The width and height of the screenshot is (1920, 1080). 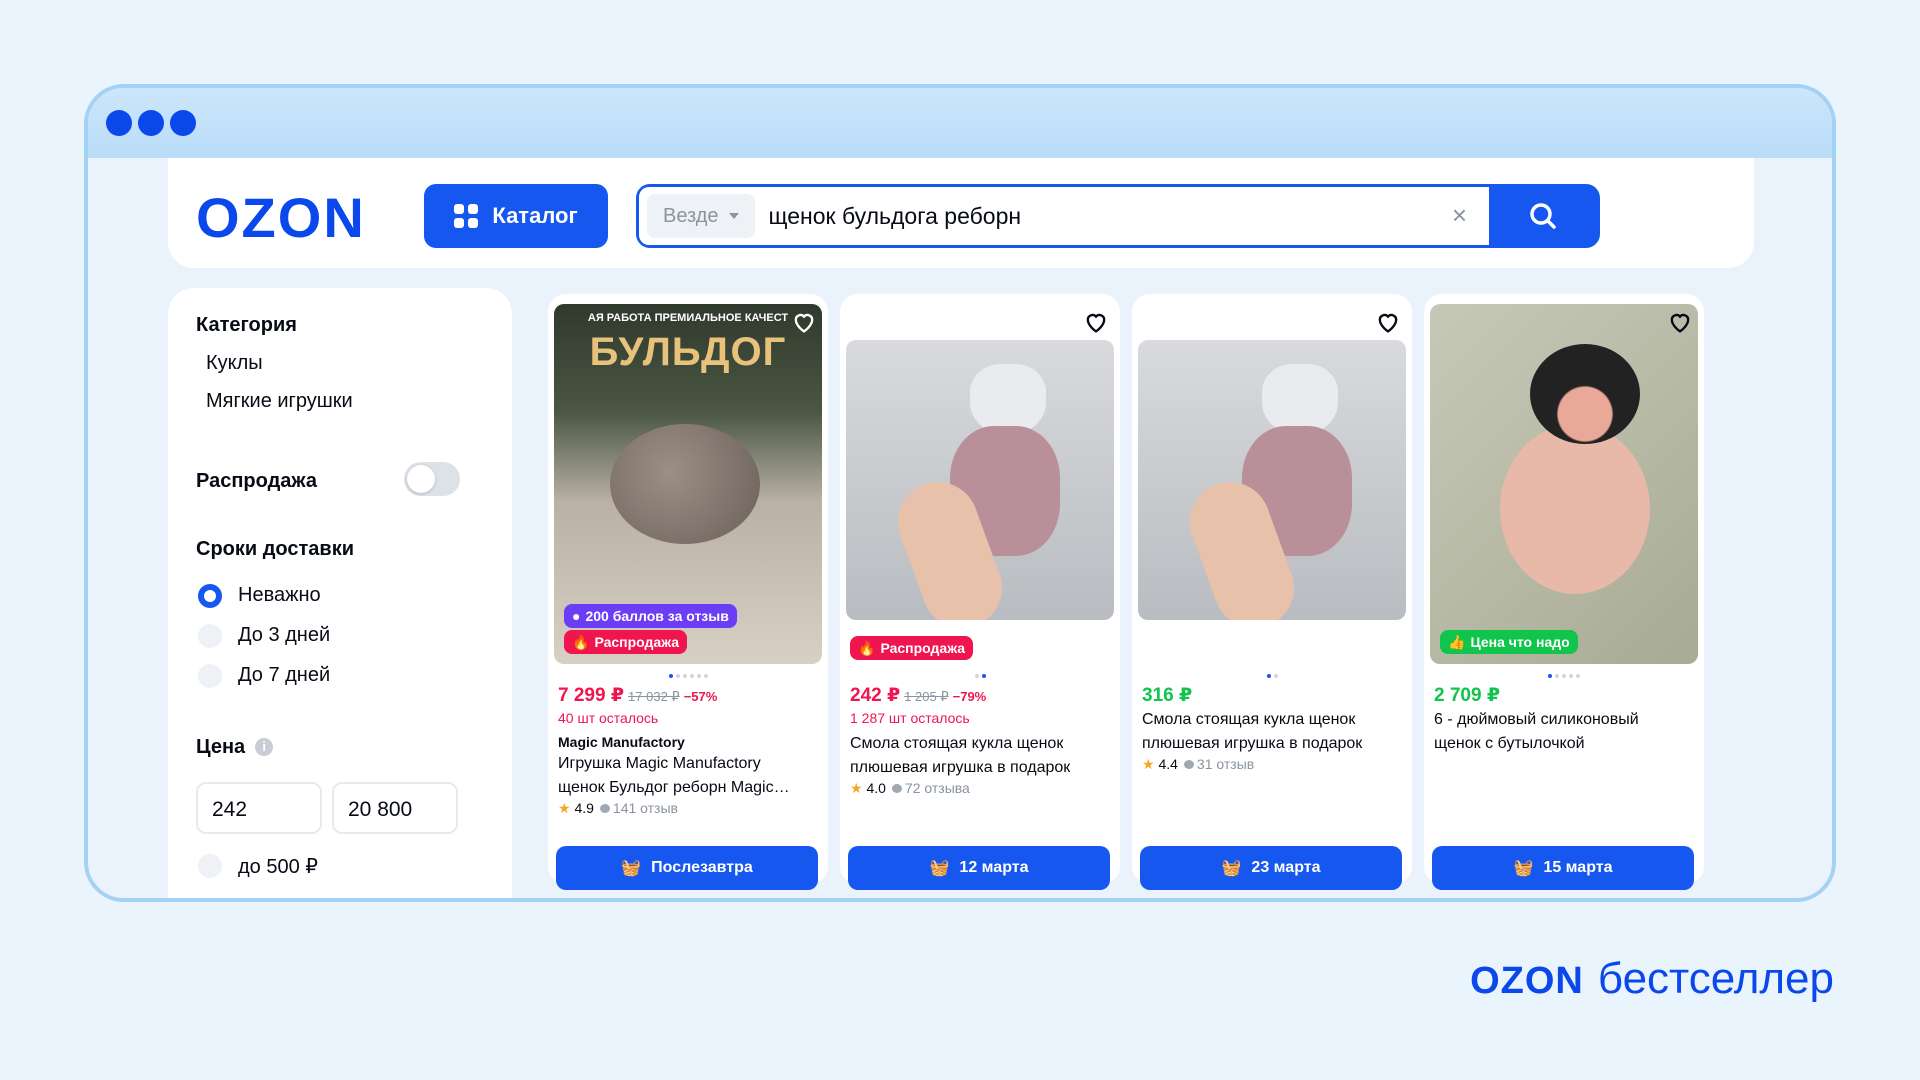 What do you see at coordinates (1527, 981) in the screenshot?
I see `ozon-footer-logo: OZON` at bounding box center [1527, 981].